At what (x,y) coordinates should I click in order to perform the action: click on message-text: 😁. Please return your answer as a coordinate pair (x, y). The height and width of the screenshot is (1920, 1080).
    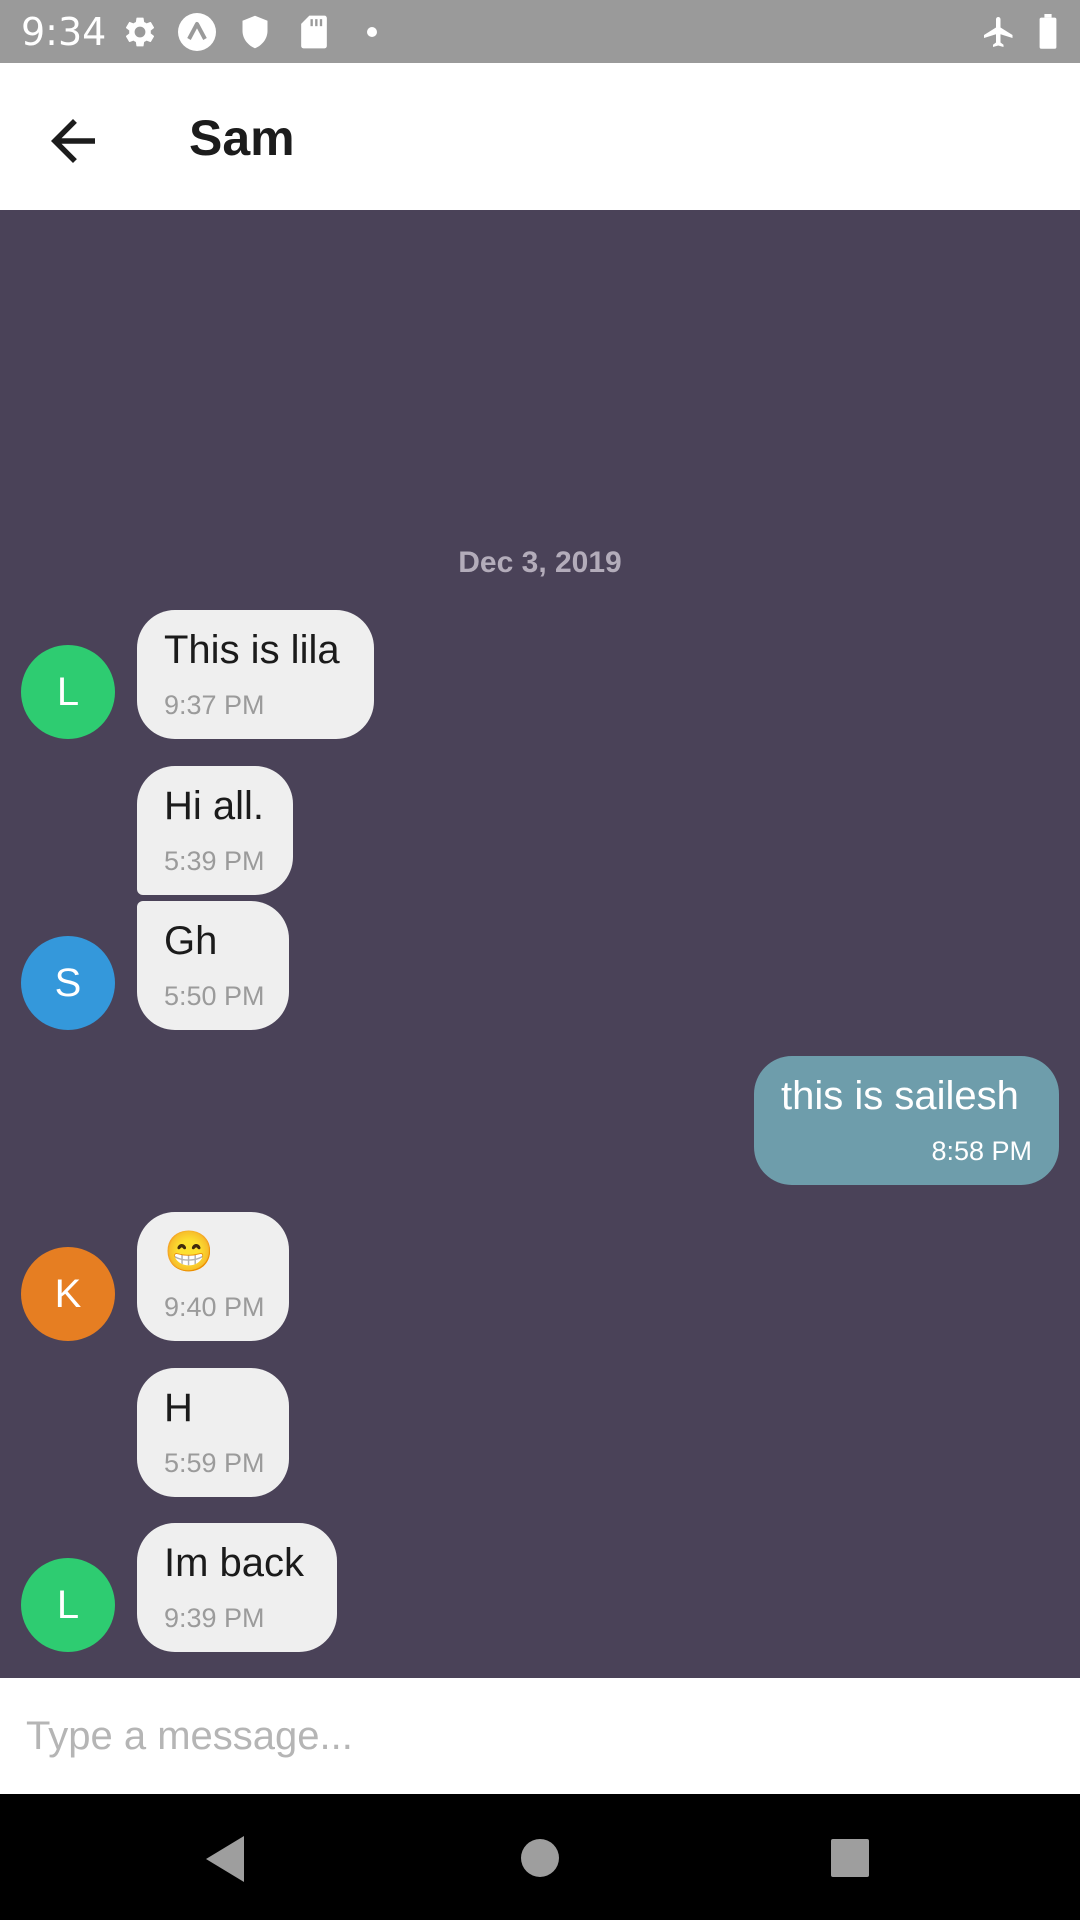
    Looking at the image, I should click on (189, 1252).